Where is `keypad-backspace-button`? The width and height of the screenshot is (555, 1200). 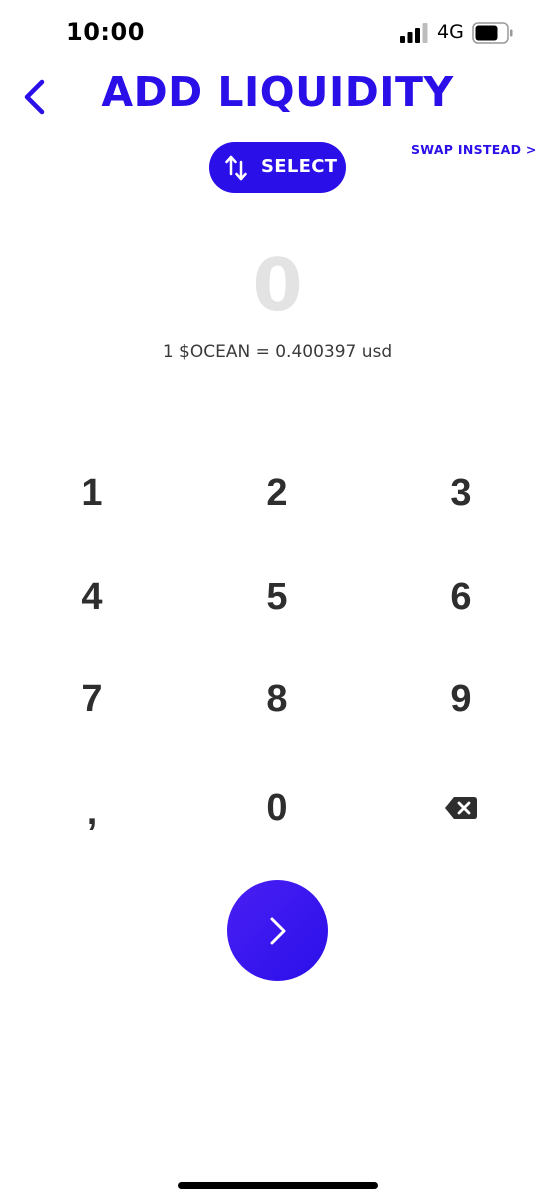
keypad-backspace-button is located at coordinates (461, 808).